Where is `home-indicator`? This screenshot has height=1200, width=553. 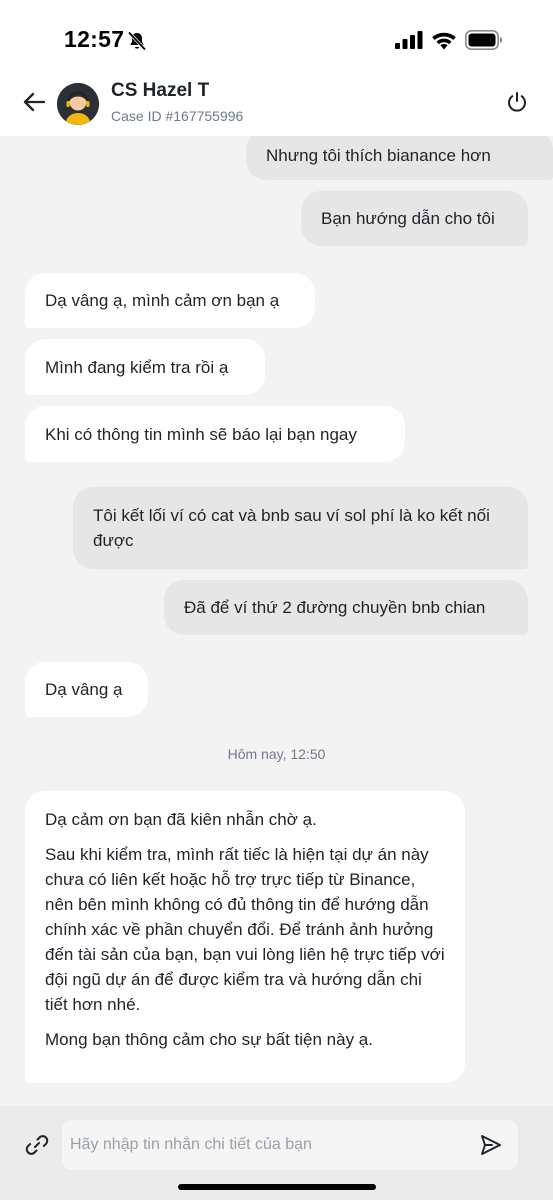 home-indicator is located at coordinates (277, 1187).